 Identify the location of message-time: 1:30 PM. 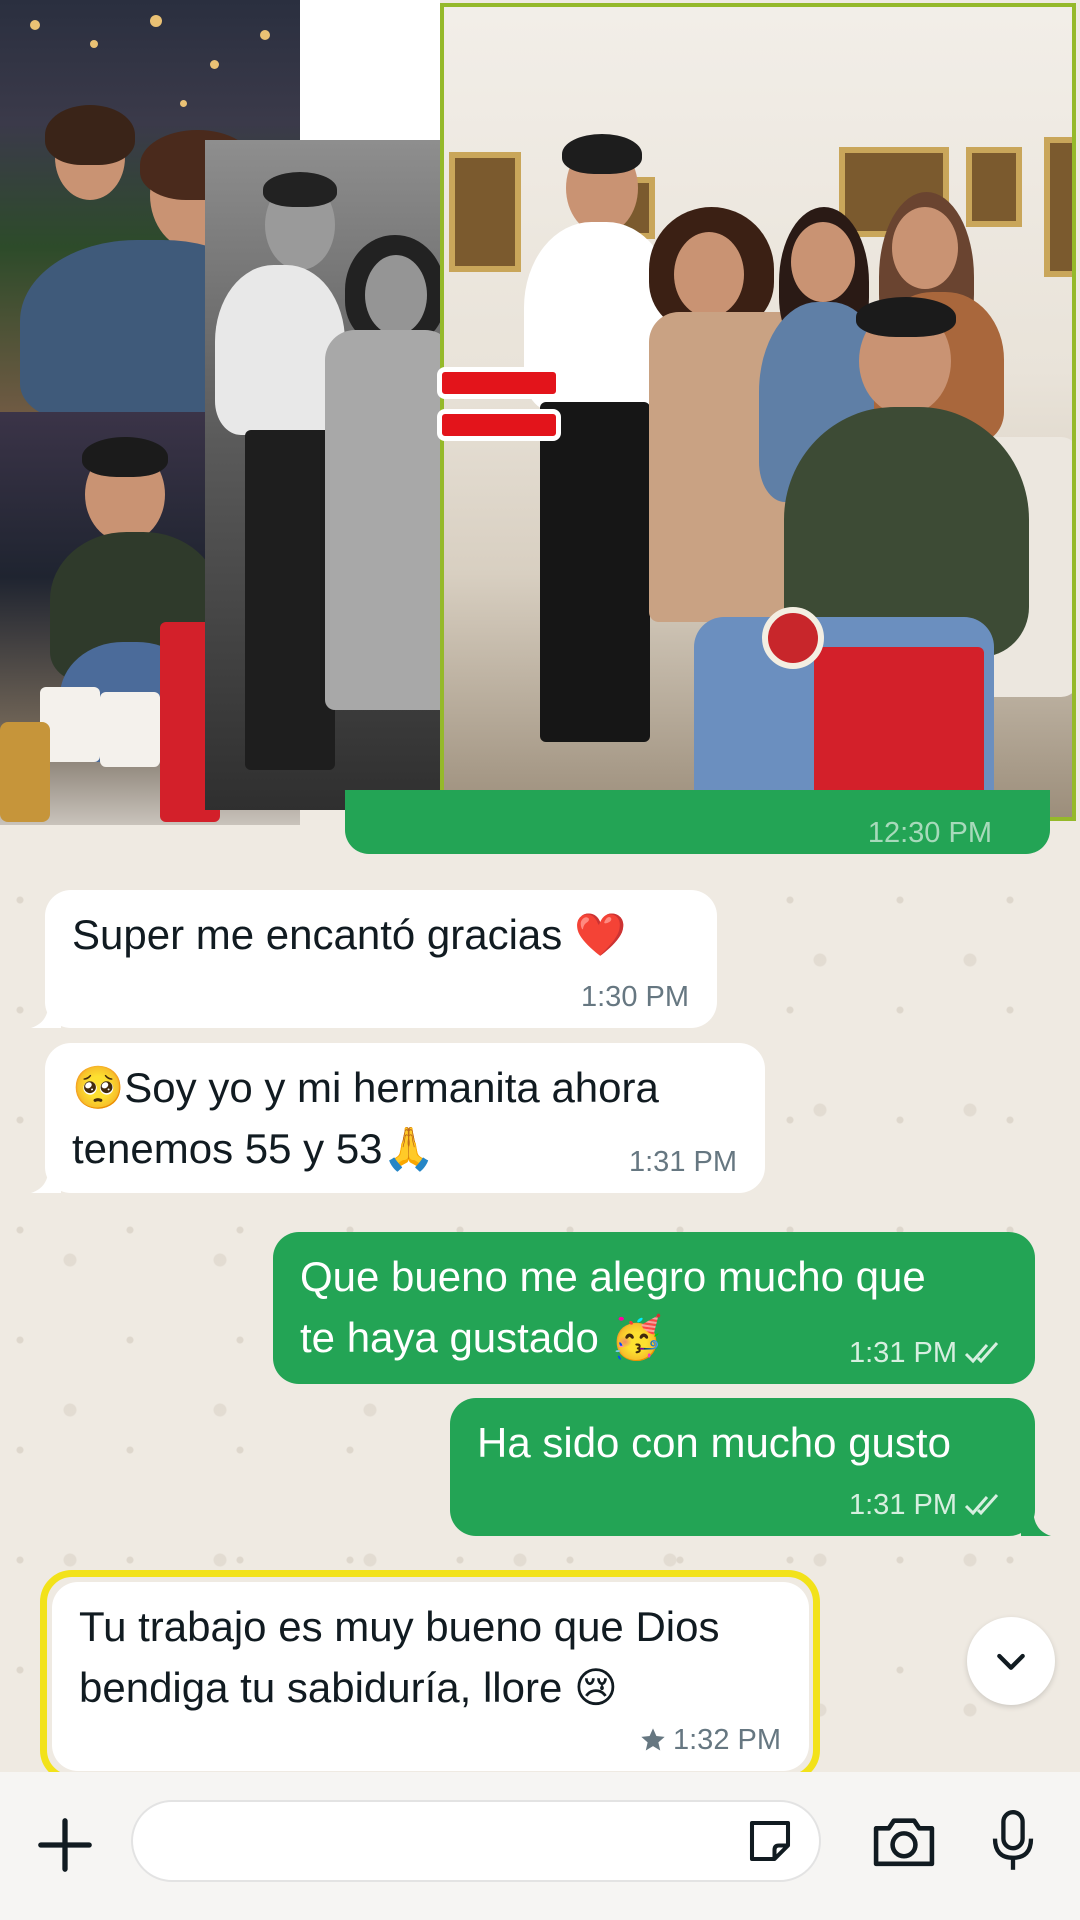
(635, 997).